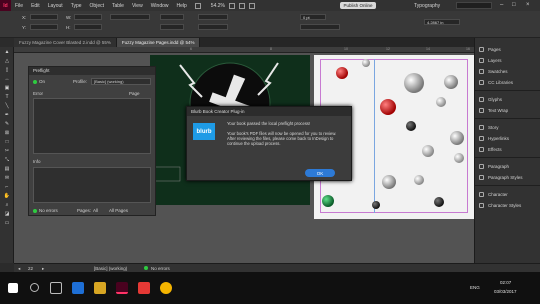 The height and width of the screenshot is (304, 540). What do you see at coordinates (507, 60) in the screenshot?
I see `panel-layers: Layers` at bounding box center [507, 60].